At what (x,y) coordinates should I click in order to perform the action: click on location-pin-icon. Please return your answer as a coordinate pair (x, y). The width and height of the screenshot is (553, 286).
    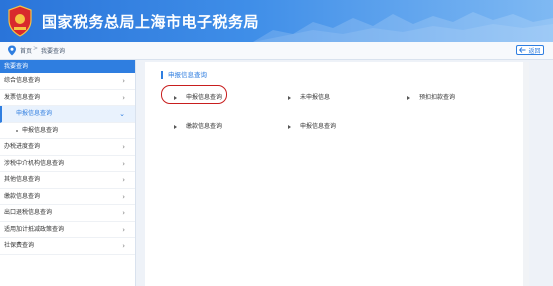
    Looking at the image, I should click on (12, 50).